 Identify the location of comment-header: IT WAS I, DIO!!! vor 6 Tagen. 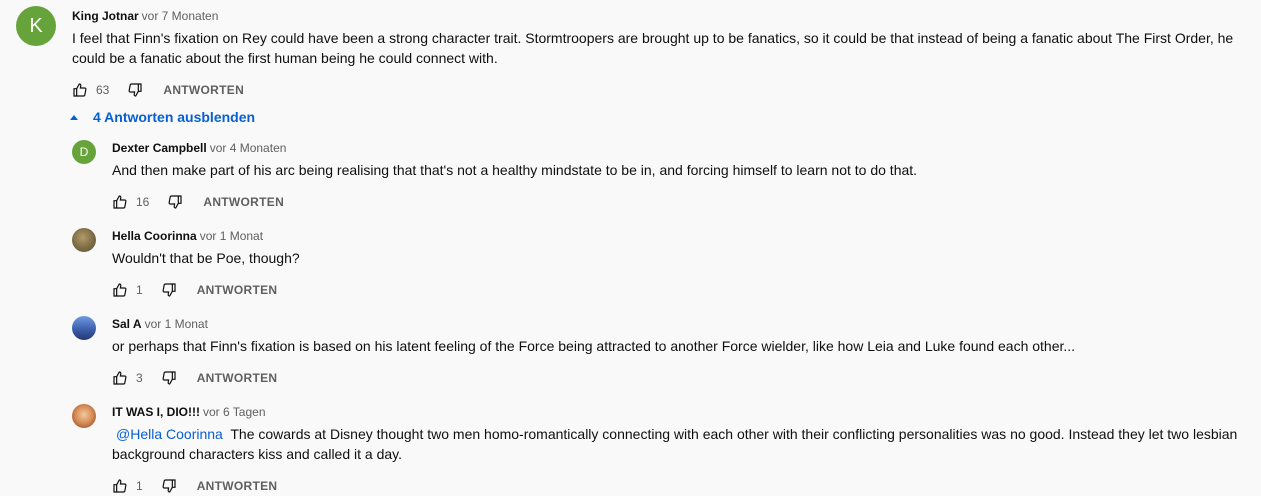
(189, 412).